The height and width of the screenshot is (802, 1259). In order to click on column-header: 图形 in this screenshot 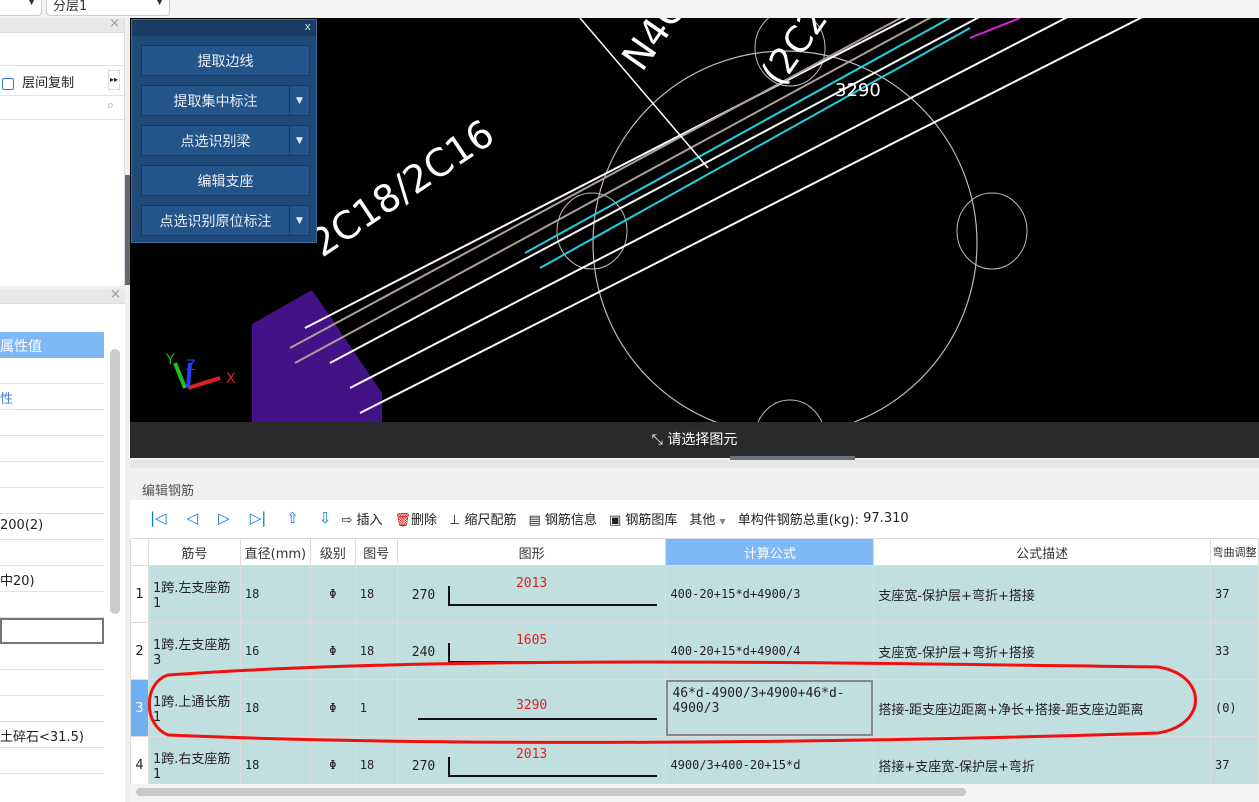, I will do `click(531, 552)`.